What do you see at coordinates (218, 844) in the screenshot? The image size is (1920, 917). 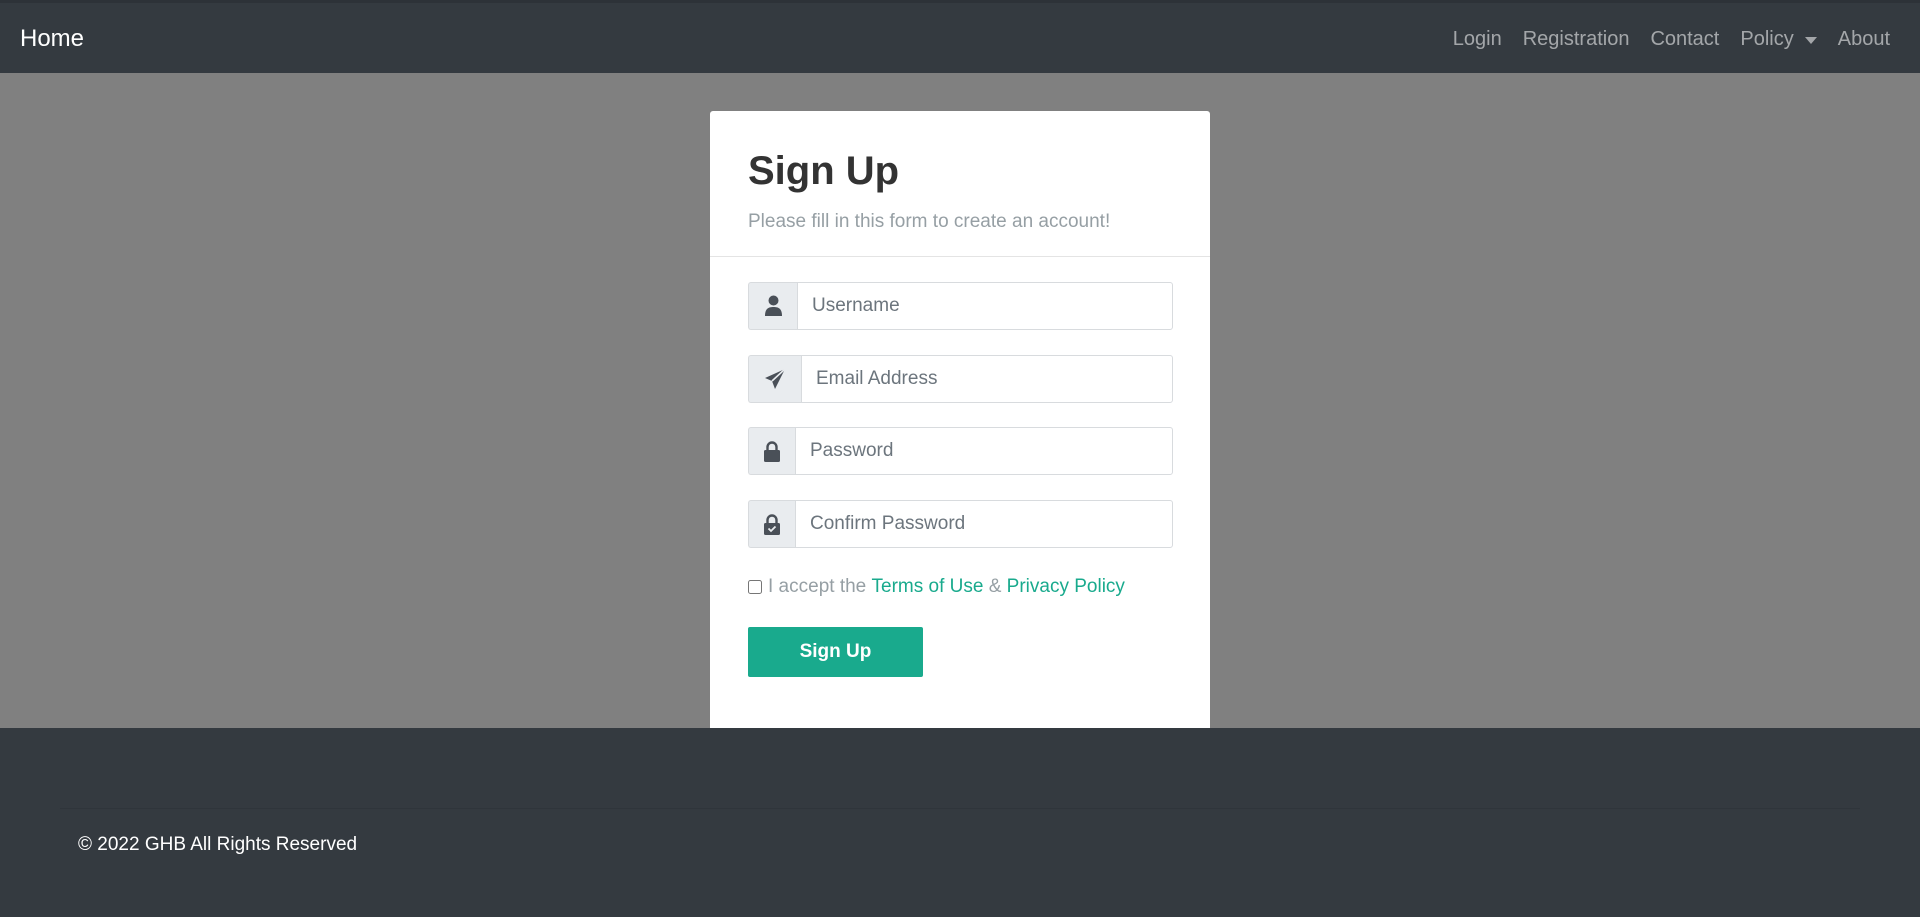 I see `copyright-text: © 2022 GHB All Rights Reserved` at bounding box center [218, 844].